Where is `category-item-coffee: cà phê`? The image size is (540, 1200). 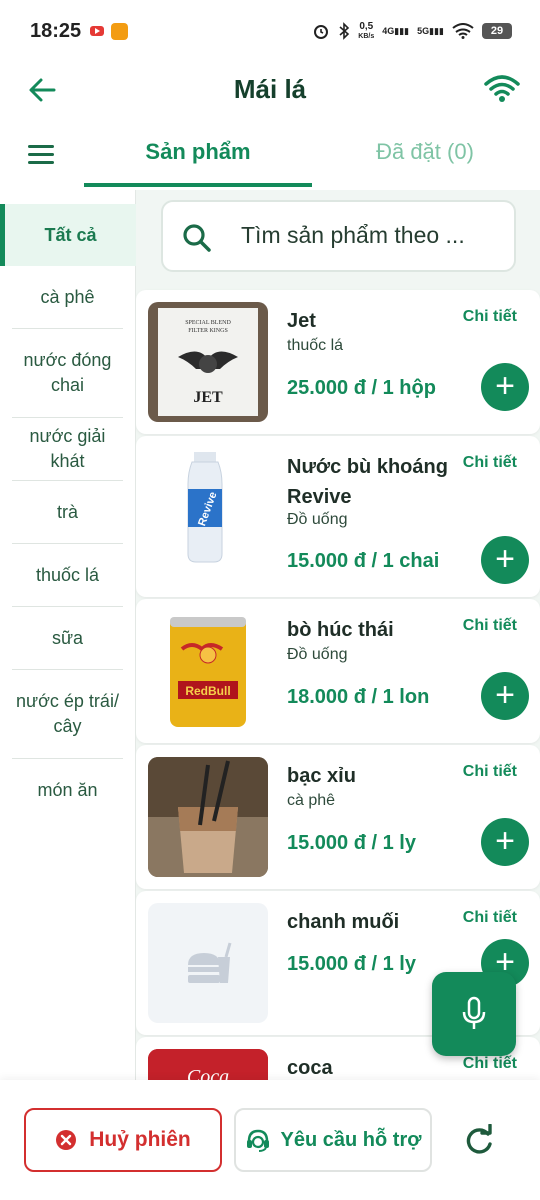 category-item-coffee: cà phê is located at coordinates (67, 297).